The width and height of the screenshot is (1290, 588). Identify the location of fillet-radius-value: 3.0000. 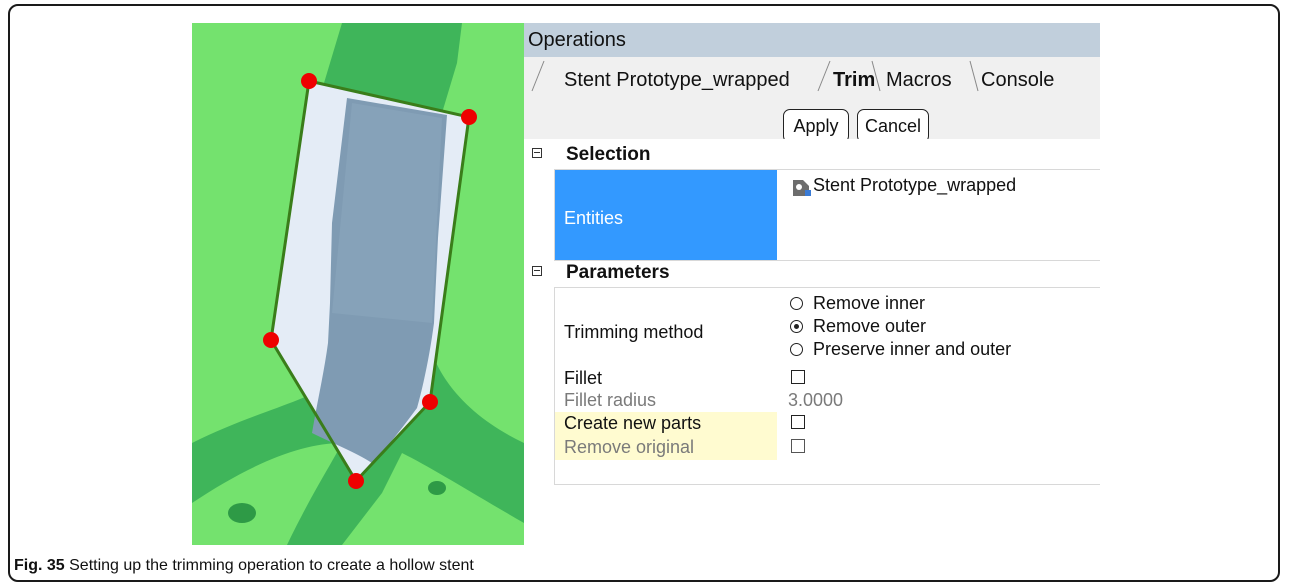
(815, 400).